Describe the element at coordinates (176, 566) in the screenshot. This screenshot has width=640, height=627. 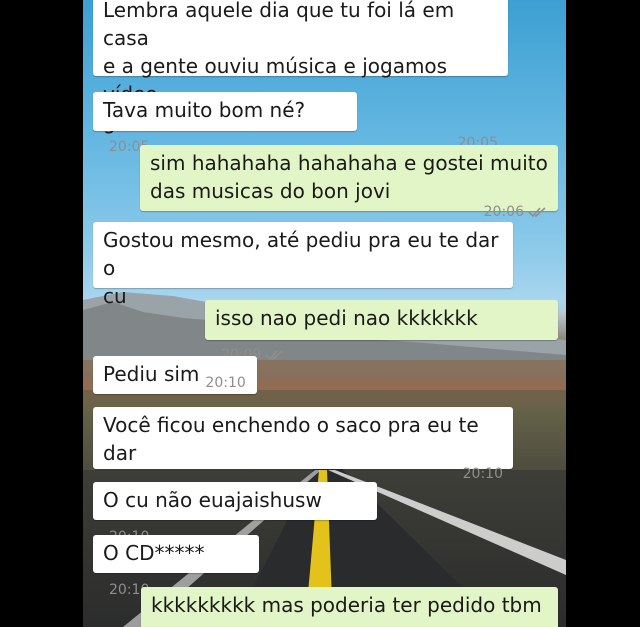
I see `message-bubble: O CD*****20:10` at that location.